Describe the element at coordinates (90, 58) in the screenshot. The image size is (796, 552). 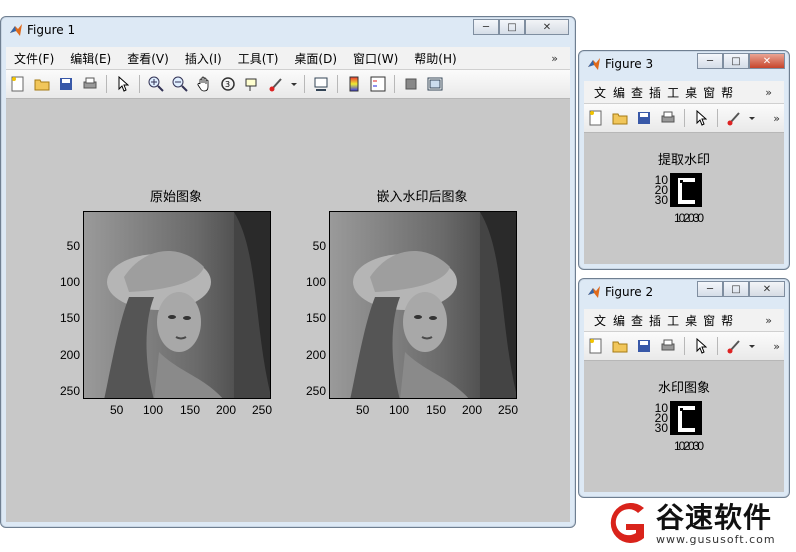
I see `menu-edit: 编辑(E)` at that location.